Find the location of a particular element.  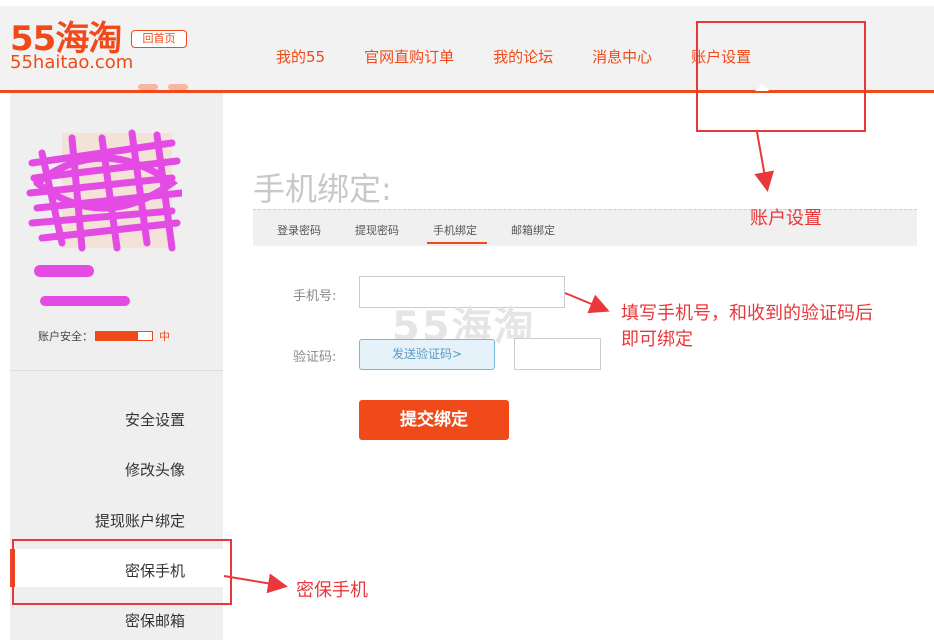

annotation-fill-phone-line2: 即可绑定 is located at coordinates (657, 339).